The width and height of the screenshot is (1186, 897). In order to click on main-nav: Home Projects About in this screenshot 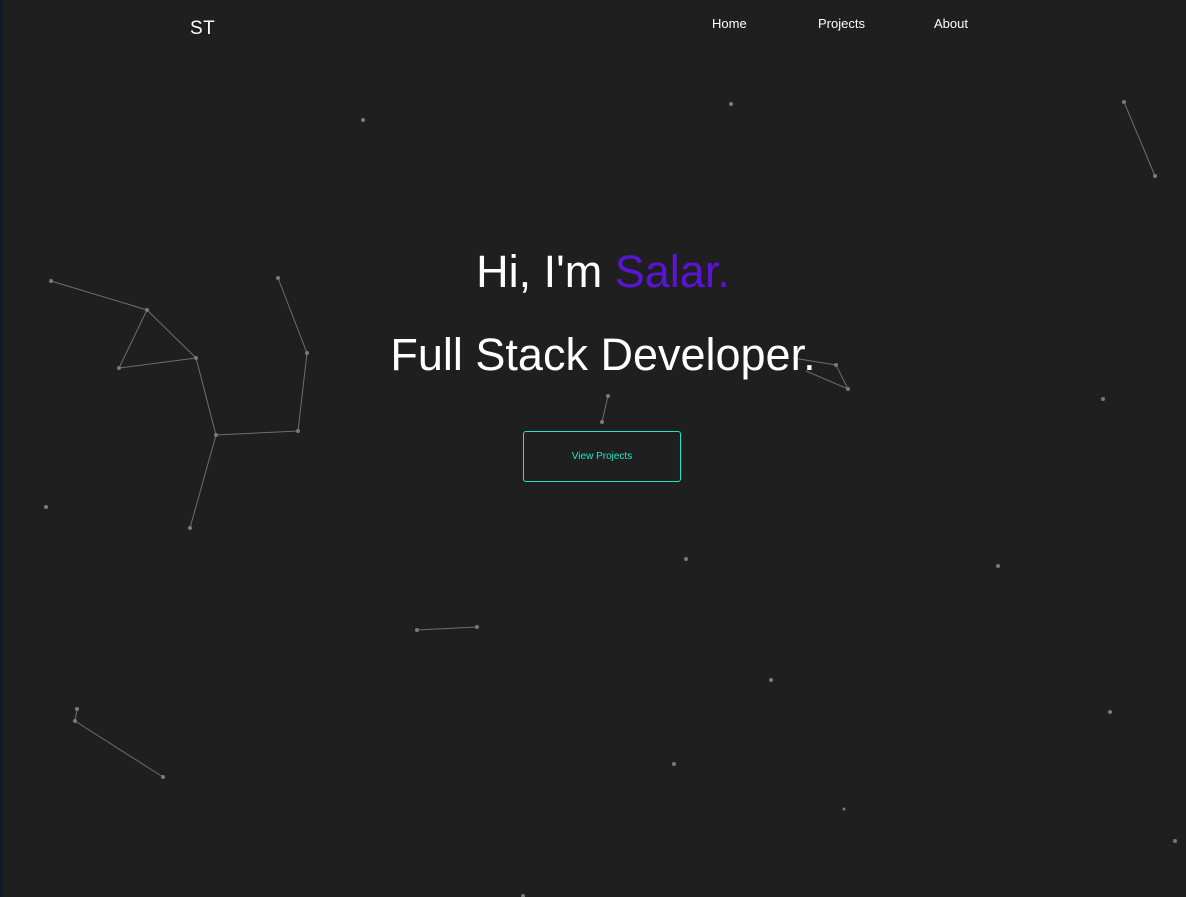, I will do `click(593, 26)`.